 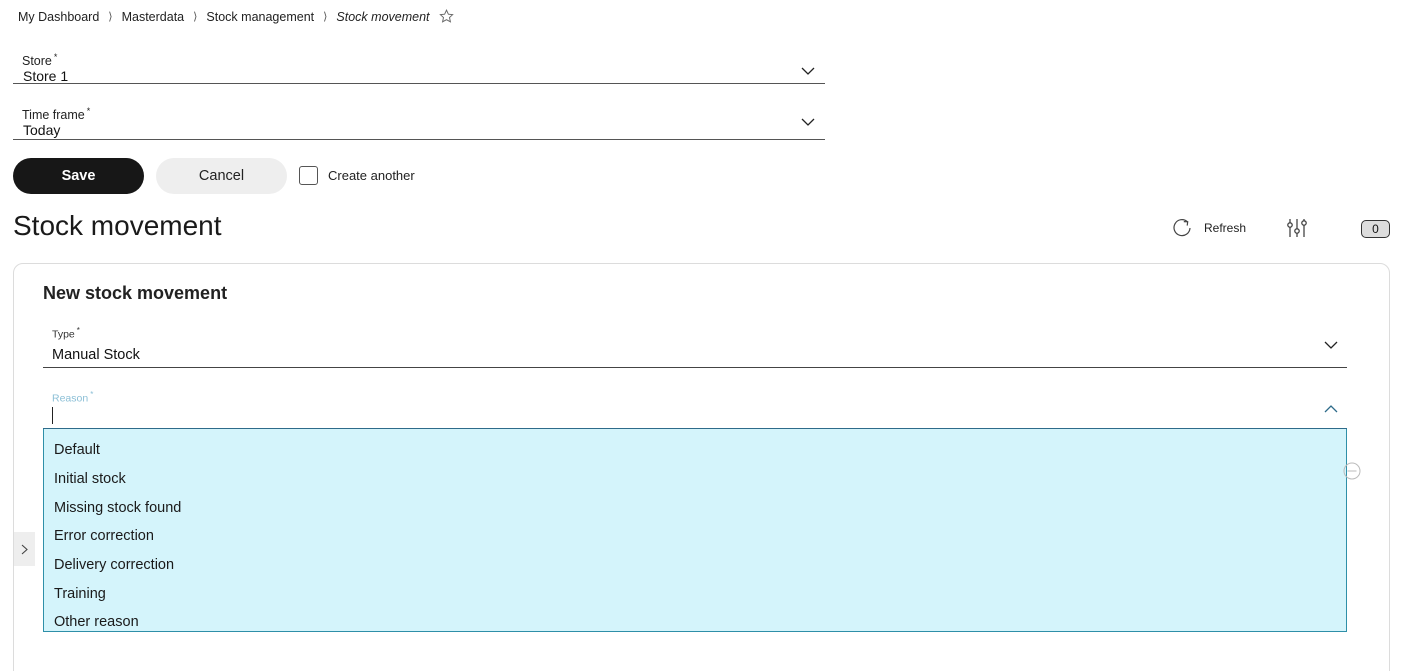 I want to click on create-another-checkbox, so click(x=308, y=175).